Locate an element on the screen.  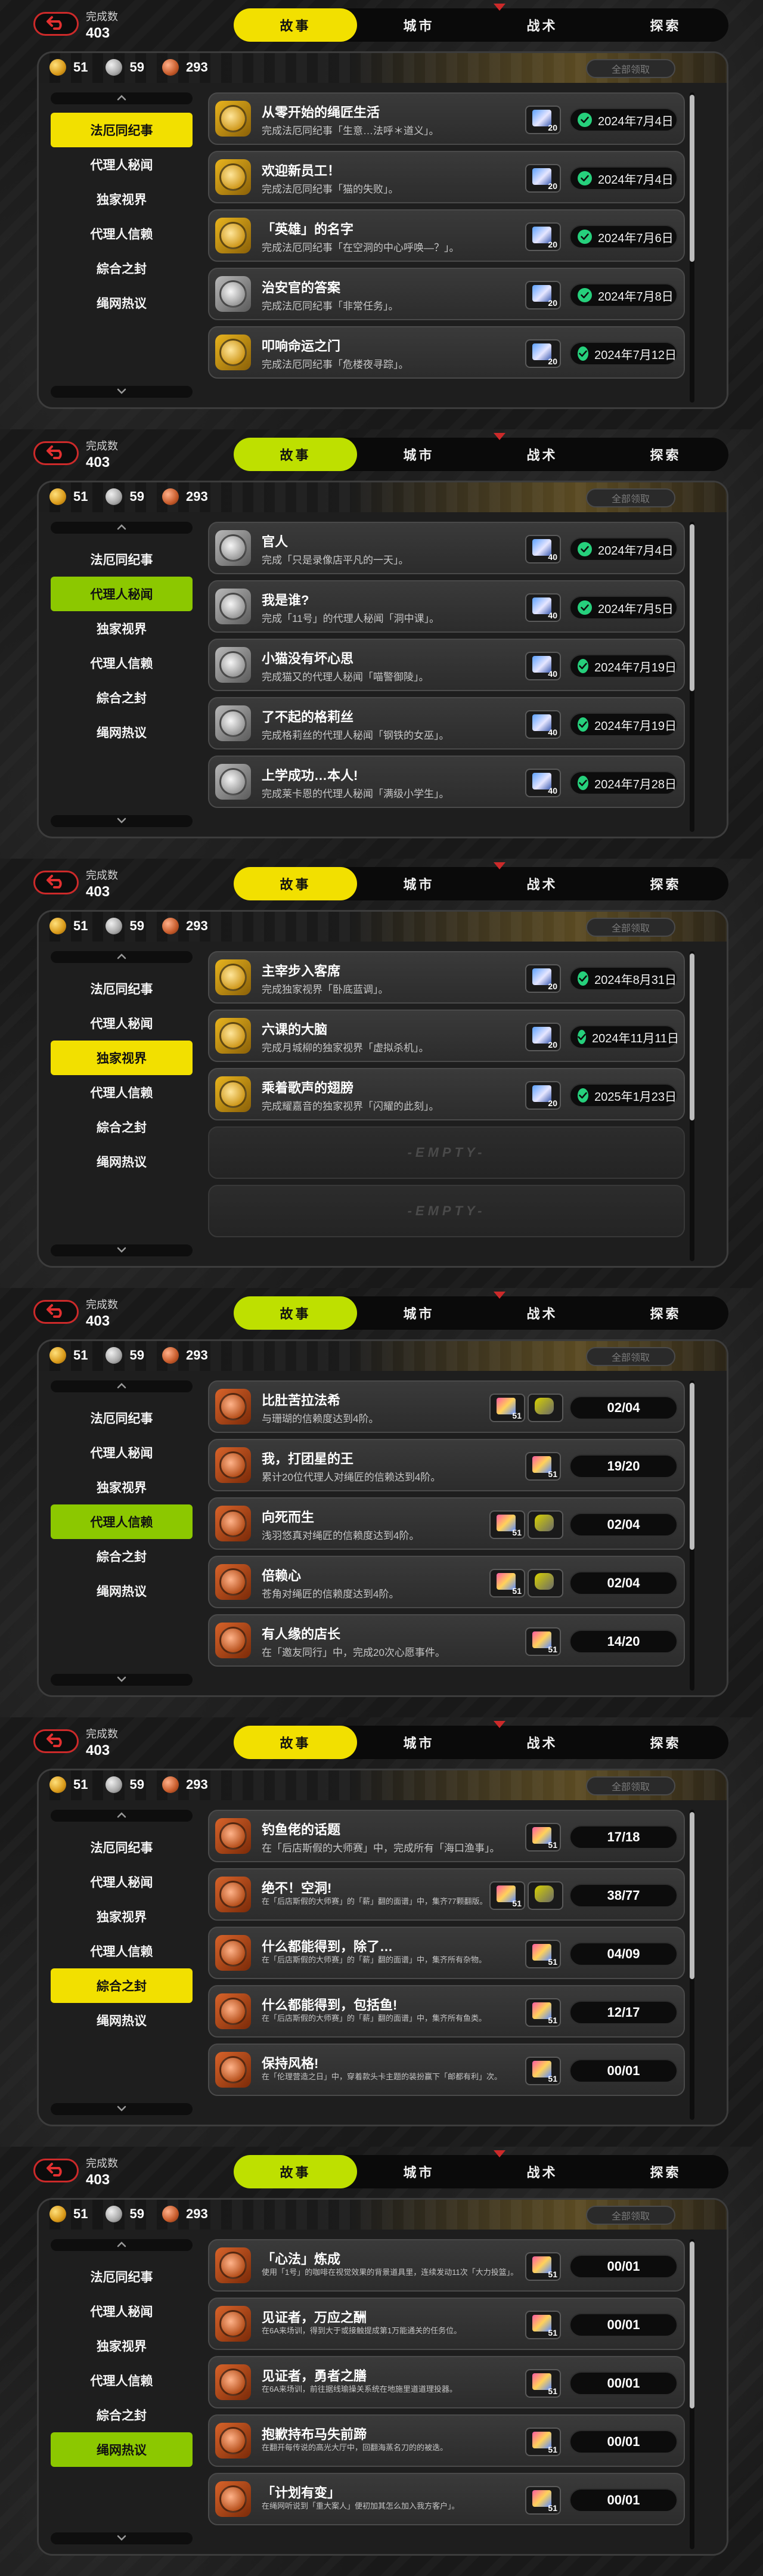
achievement-card: 「英雄」的名字 完成法厄同纪事「在空洞的中心呼唤—？」。 20 2024年7月6日 is located at coordinates (446, 236).